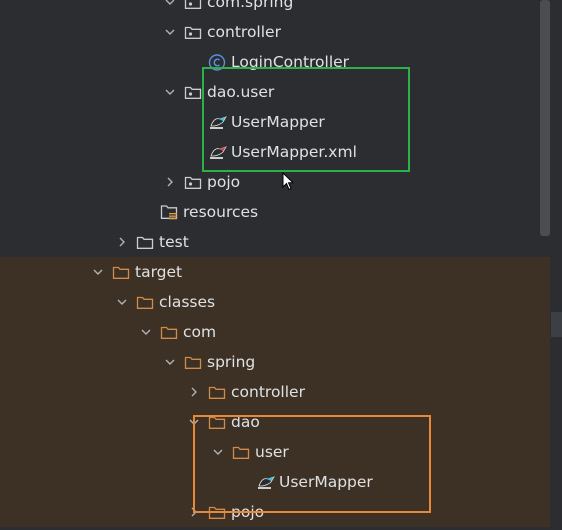 This screenshot has height=530, width=562. I want to click on tree-item-label: classes, so click(187, 302).